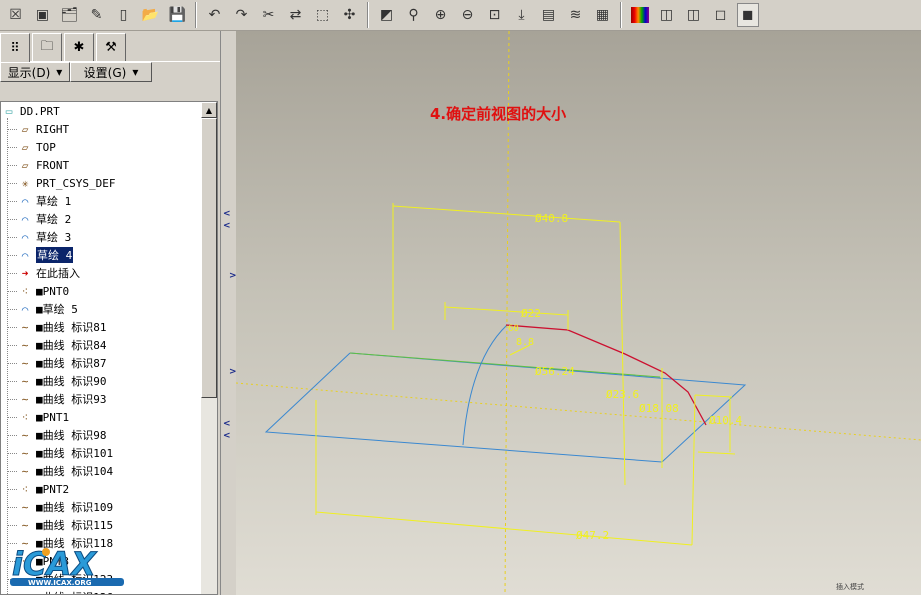  I want to click on save-button: 💾, so click(178, 15).